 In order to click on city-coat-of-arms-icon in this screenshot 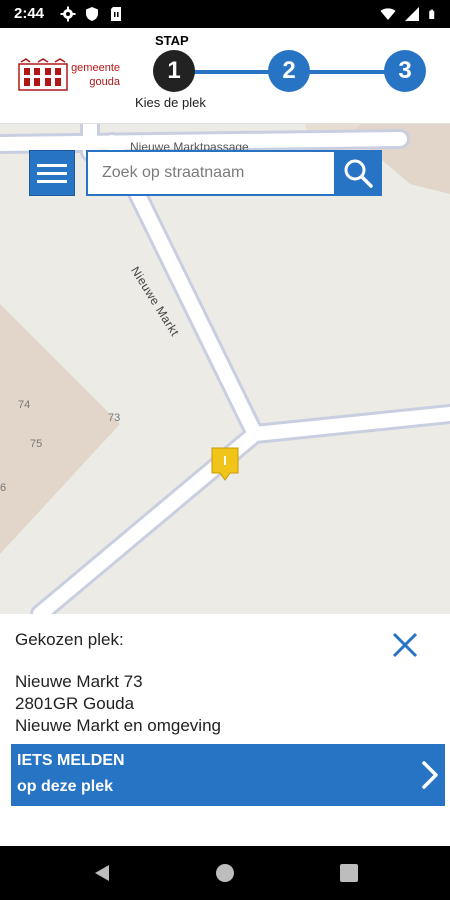, I will do `click(43, 74)`.